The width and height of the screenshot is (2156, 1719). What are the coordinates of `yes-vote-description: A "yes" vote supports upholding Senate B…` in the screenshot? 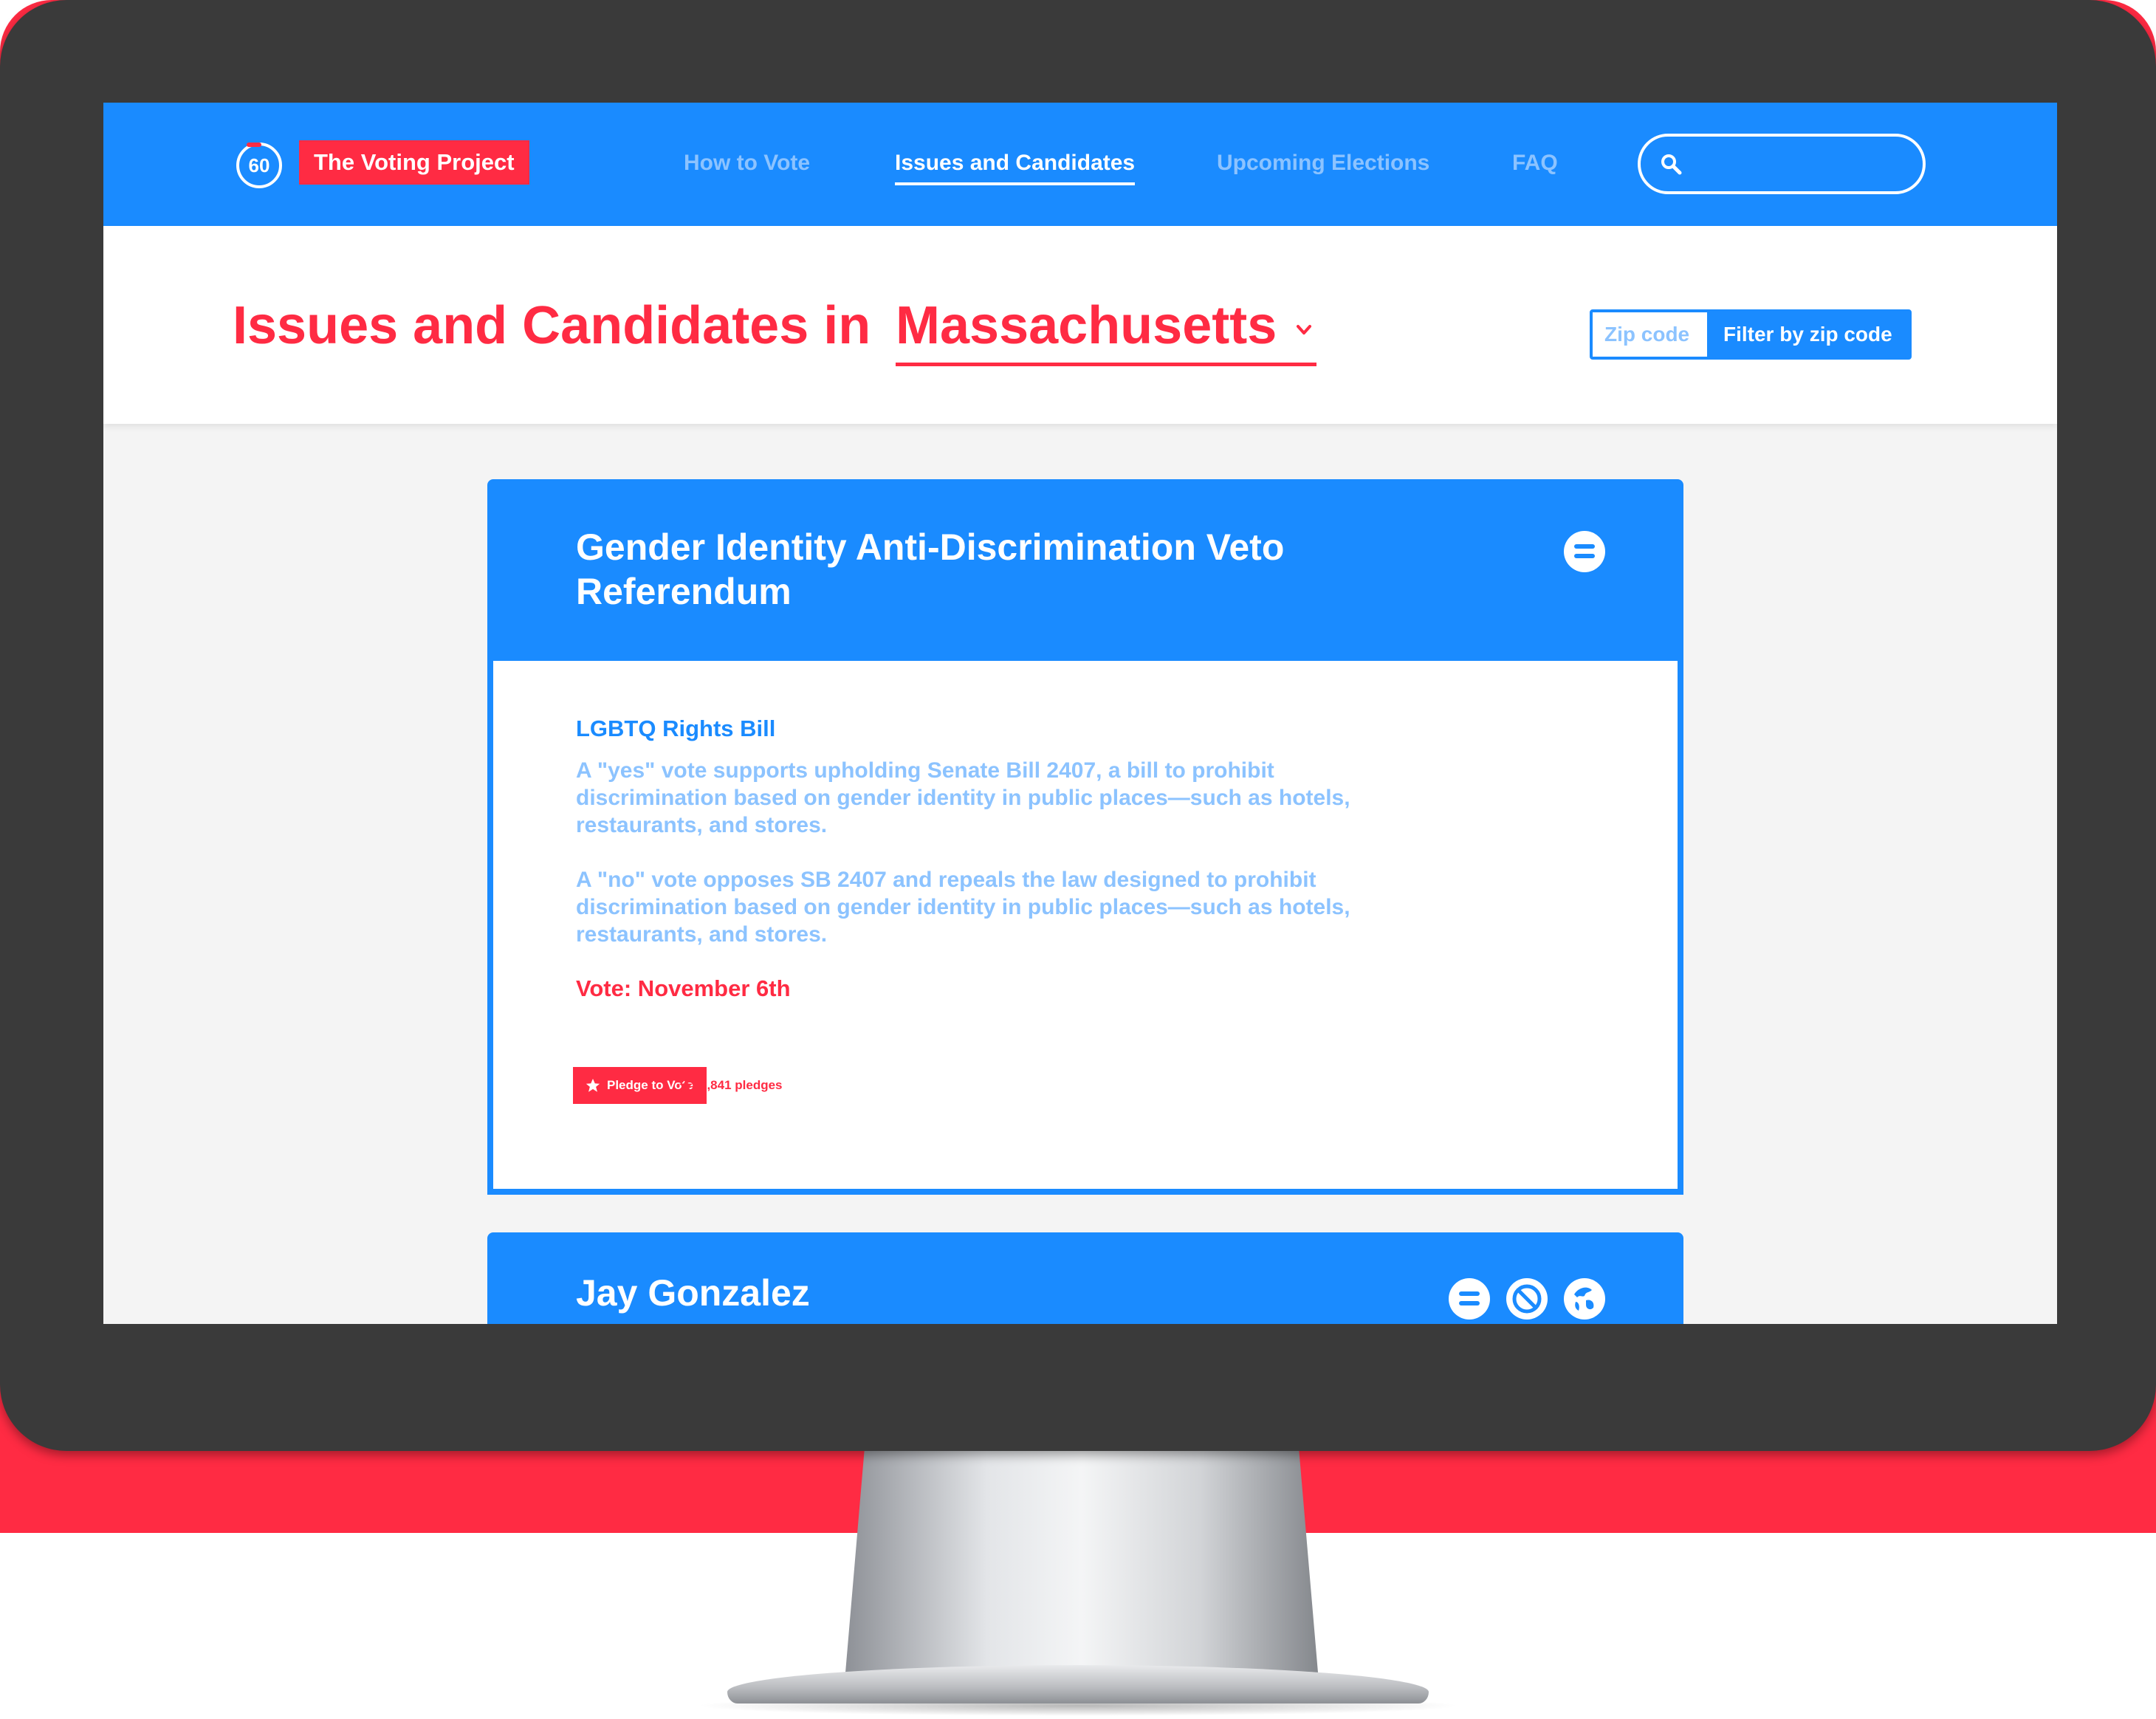 It's located at (963, 797).